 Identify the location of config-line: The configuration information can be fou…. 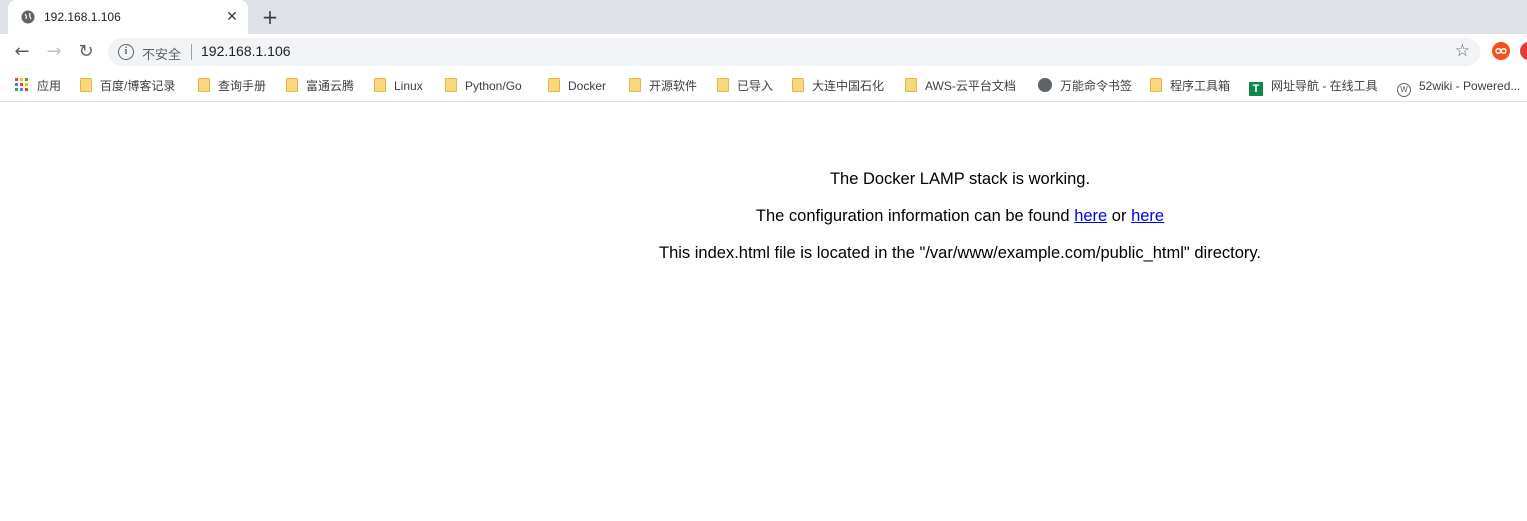
(960, 216).